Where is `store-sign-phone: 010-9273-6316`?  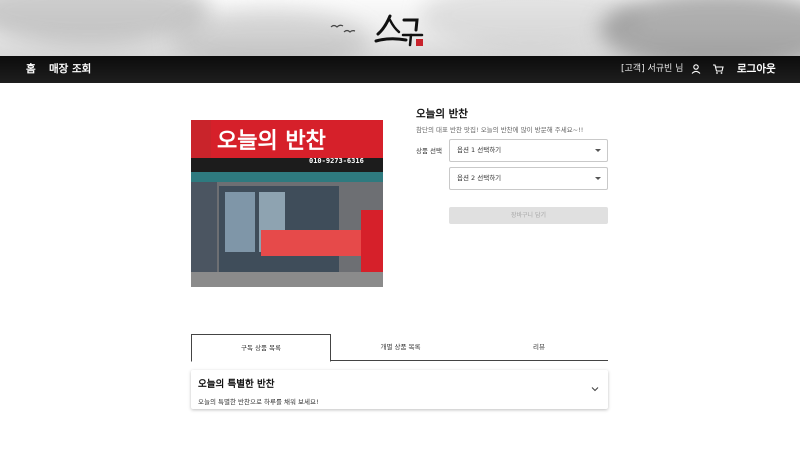 store-sign-phone: 010-9273-6316 is located at coordinates (336, 161).